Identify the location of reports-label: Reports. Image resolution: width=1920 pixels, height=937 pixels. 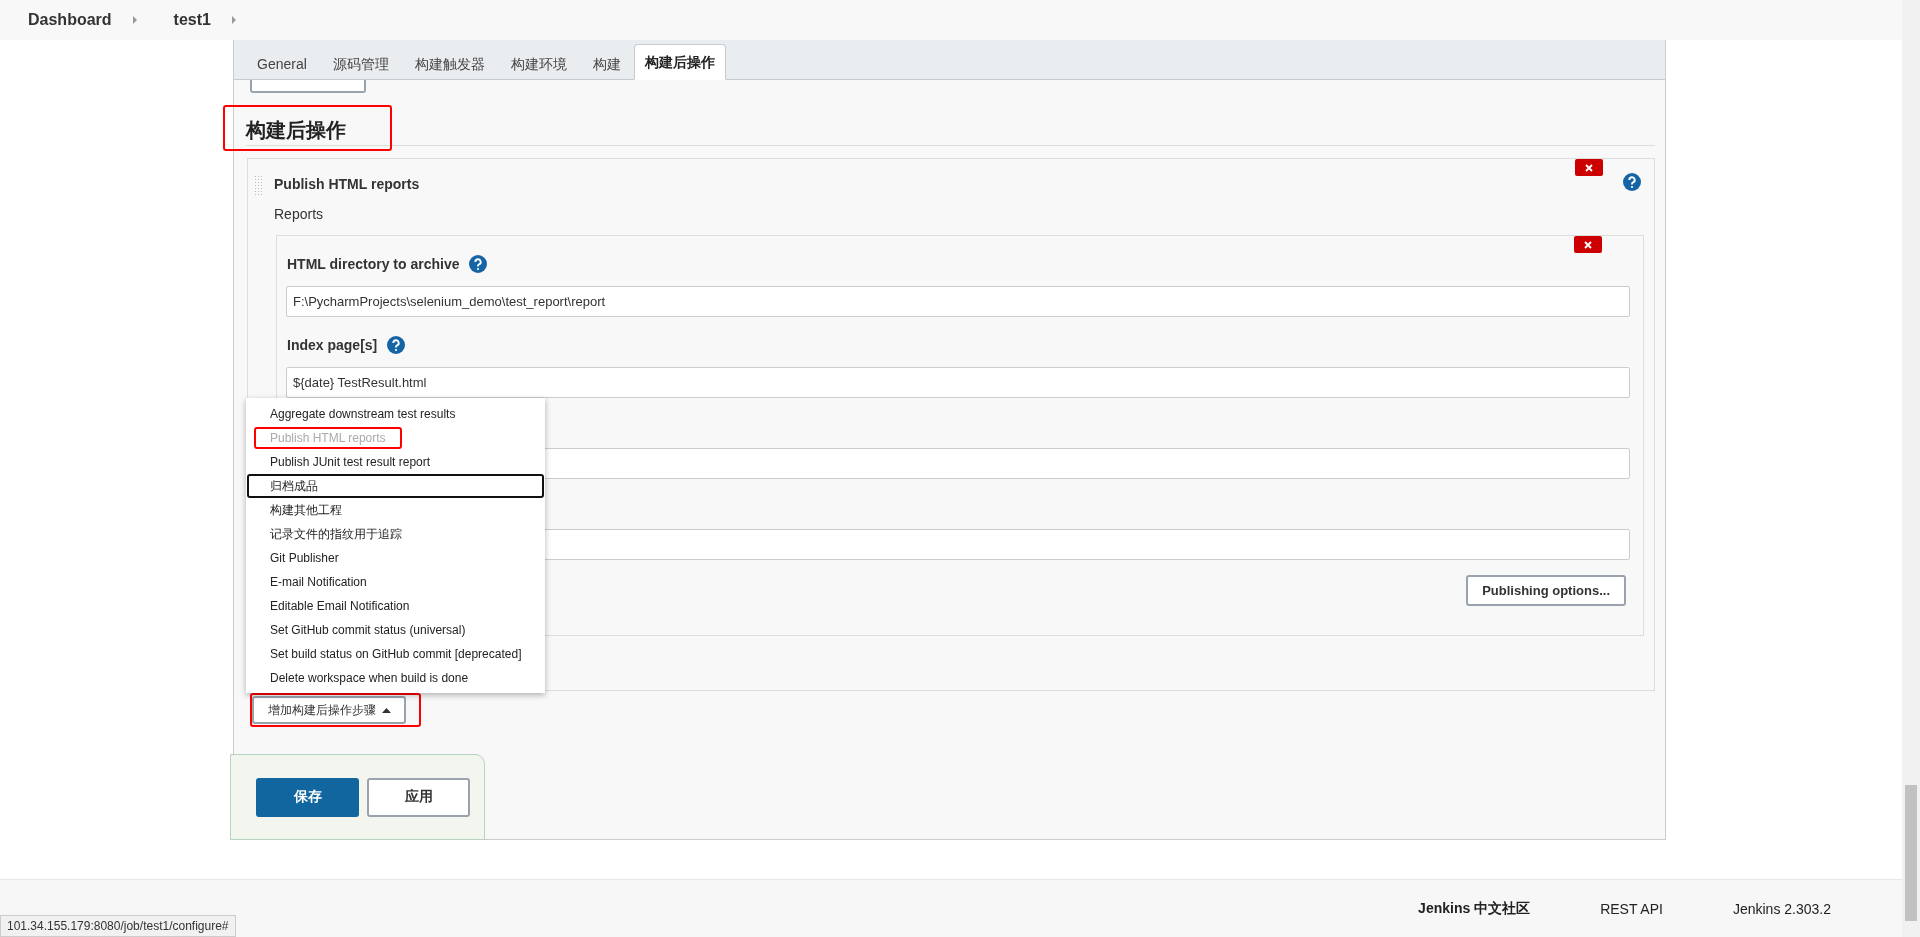
(299, 214).